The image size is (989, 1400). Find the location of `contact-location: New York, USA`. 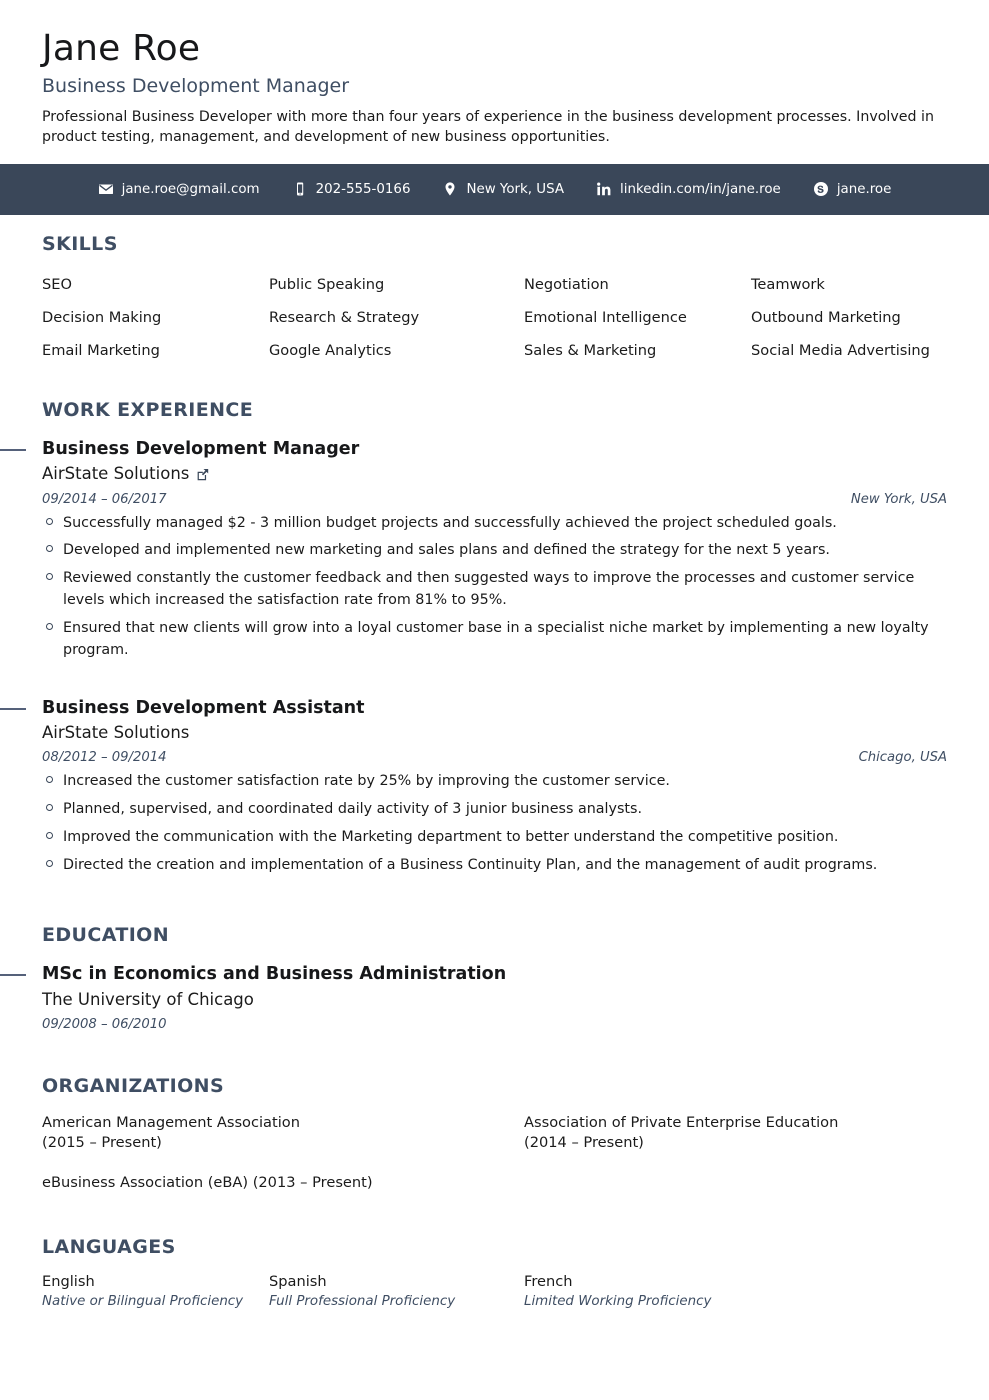

contact-location: New York, USA is located at coordinates (503, 189).